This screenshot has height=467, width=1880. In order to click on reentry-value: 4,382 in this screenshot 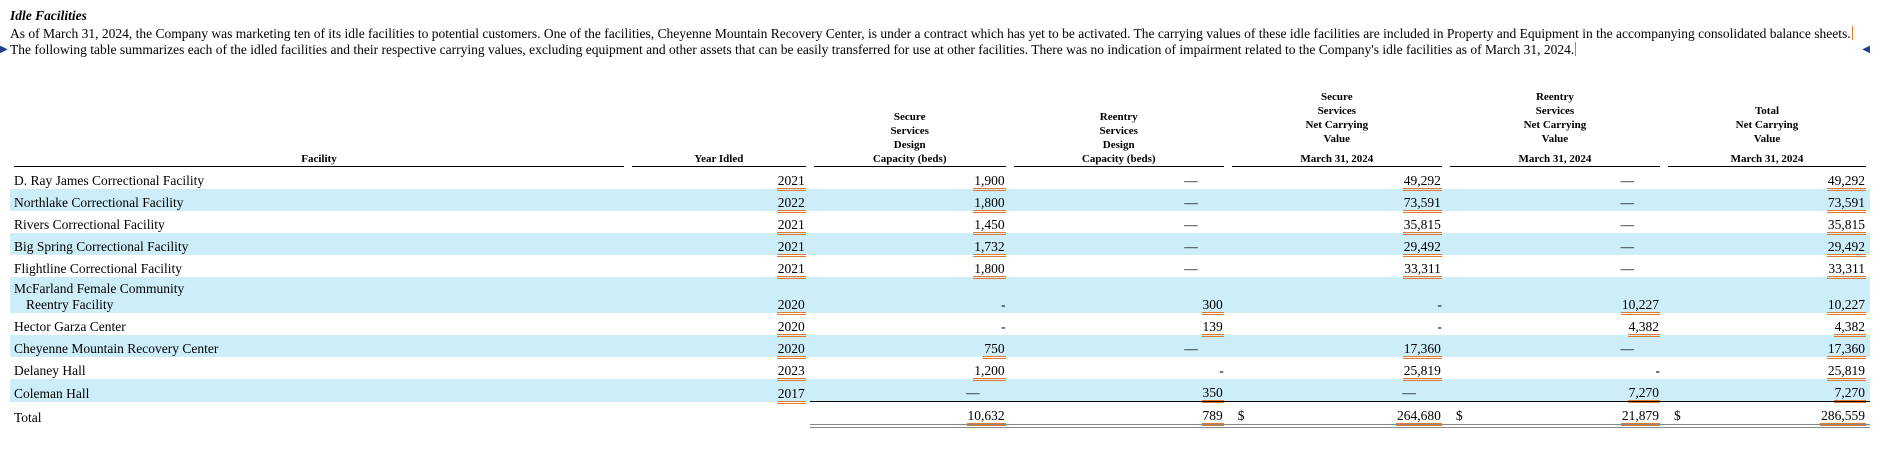, I will do `click(1555, 325)`.